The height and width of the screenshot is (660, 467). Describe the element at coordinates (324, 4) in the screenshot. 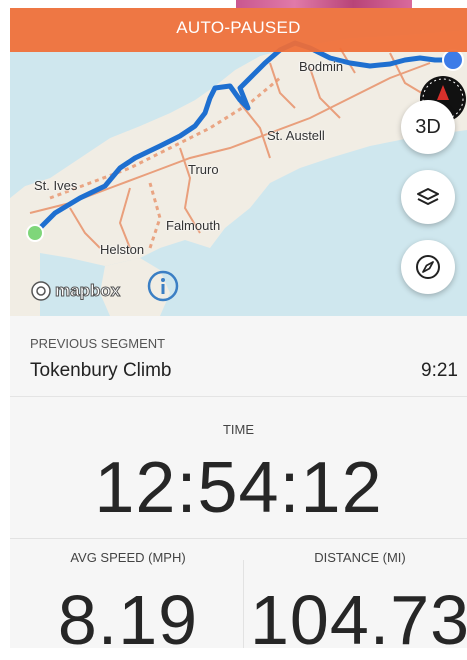

I see `top-photo-strip` at that location.